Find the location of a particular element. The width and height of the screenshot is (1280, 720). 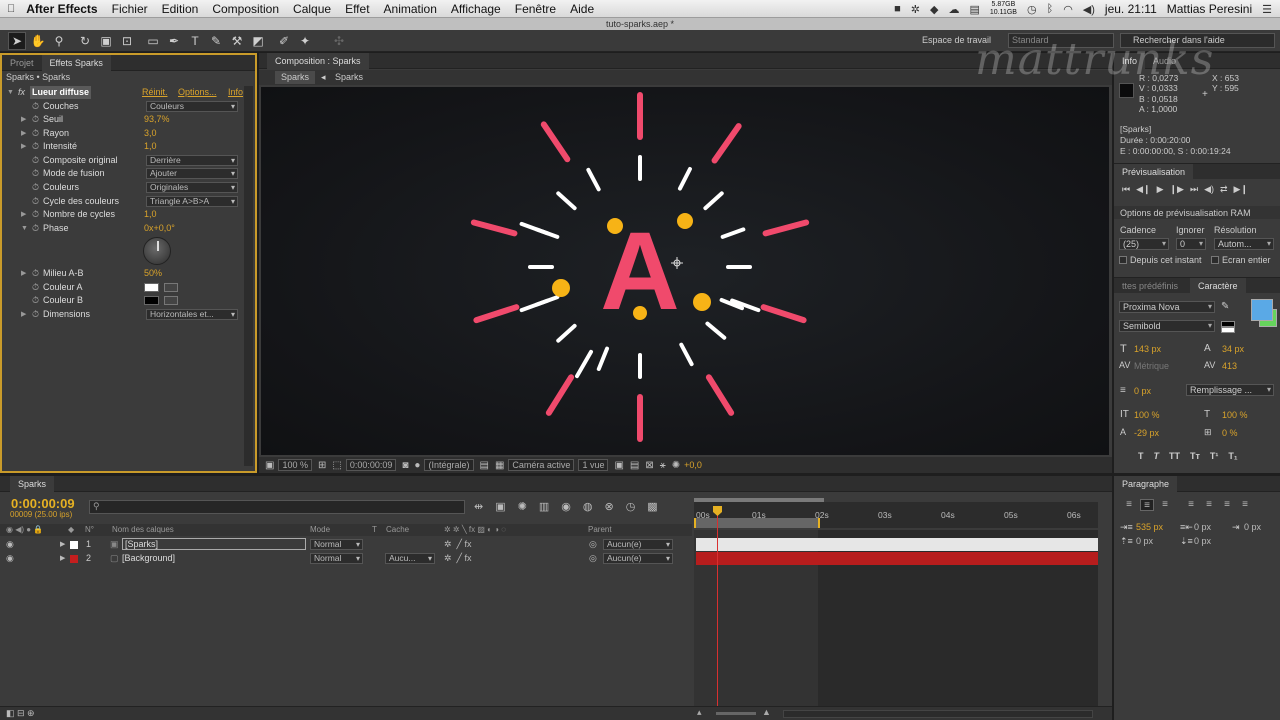

ram-preview-icon: ▶❙ is located at coordinates (1241, 189).